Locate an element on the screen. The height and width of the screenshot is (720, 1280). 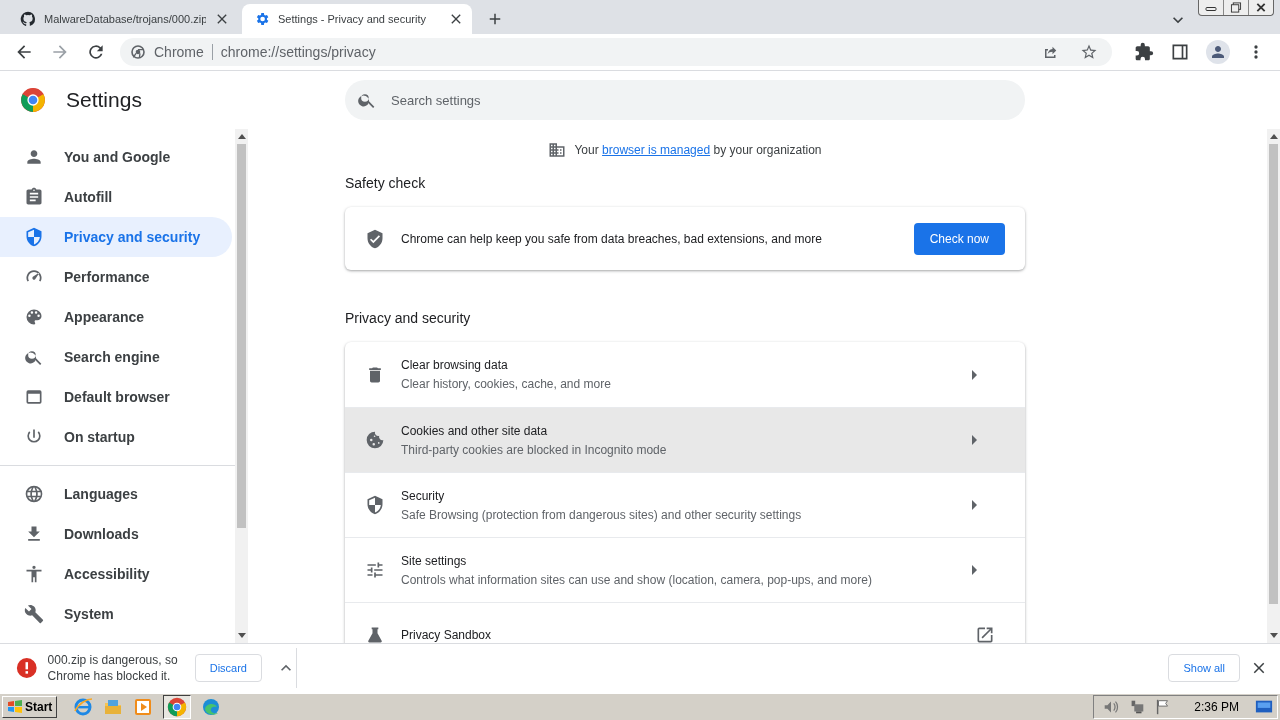
section-heading: Safety check is located at coordinates (386, 183).